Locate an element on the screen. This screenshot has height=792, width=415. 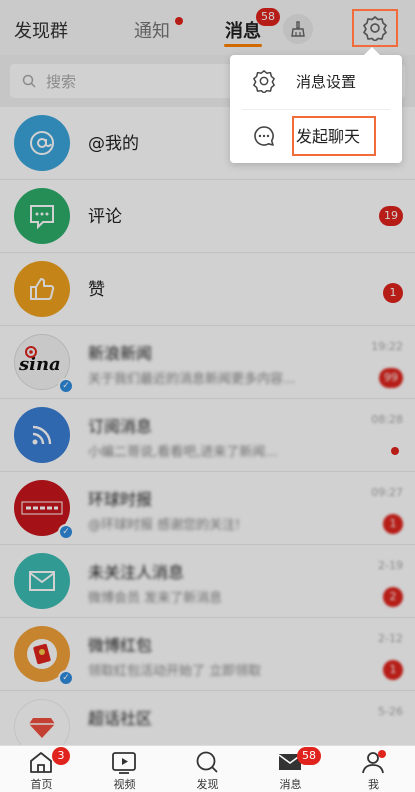
bottom-nav: 3 首页 视频 发现 58 消息 我 is located at coordinates (207, 768).